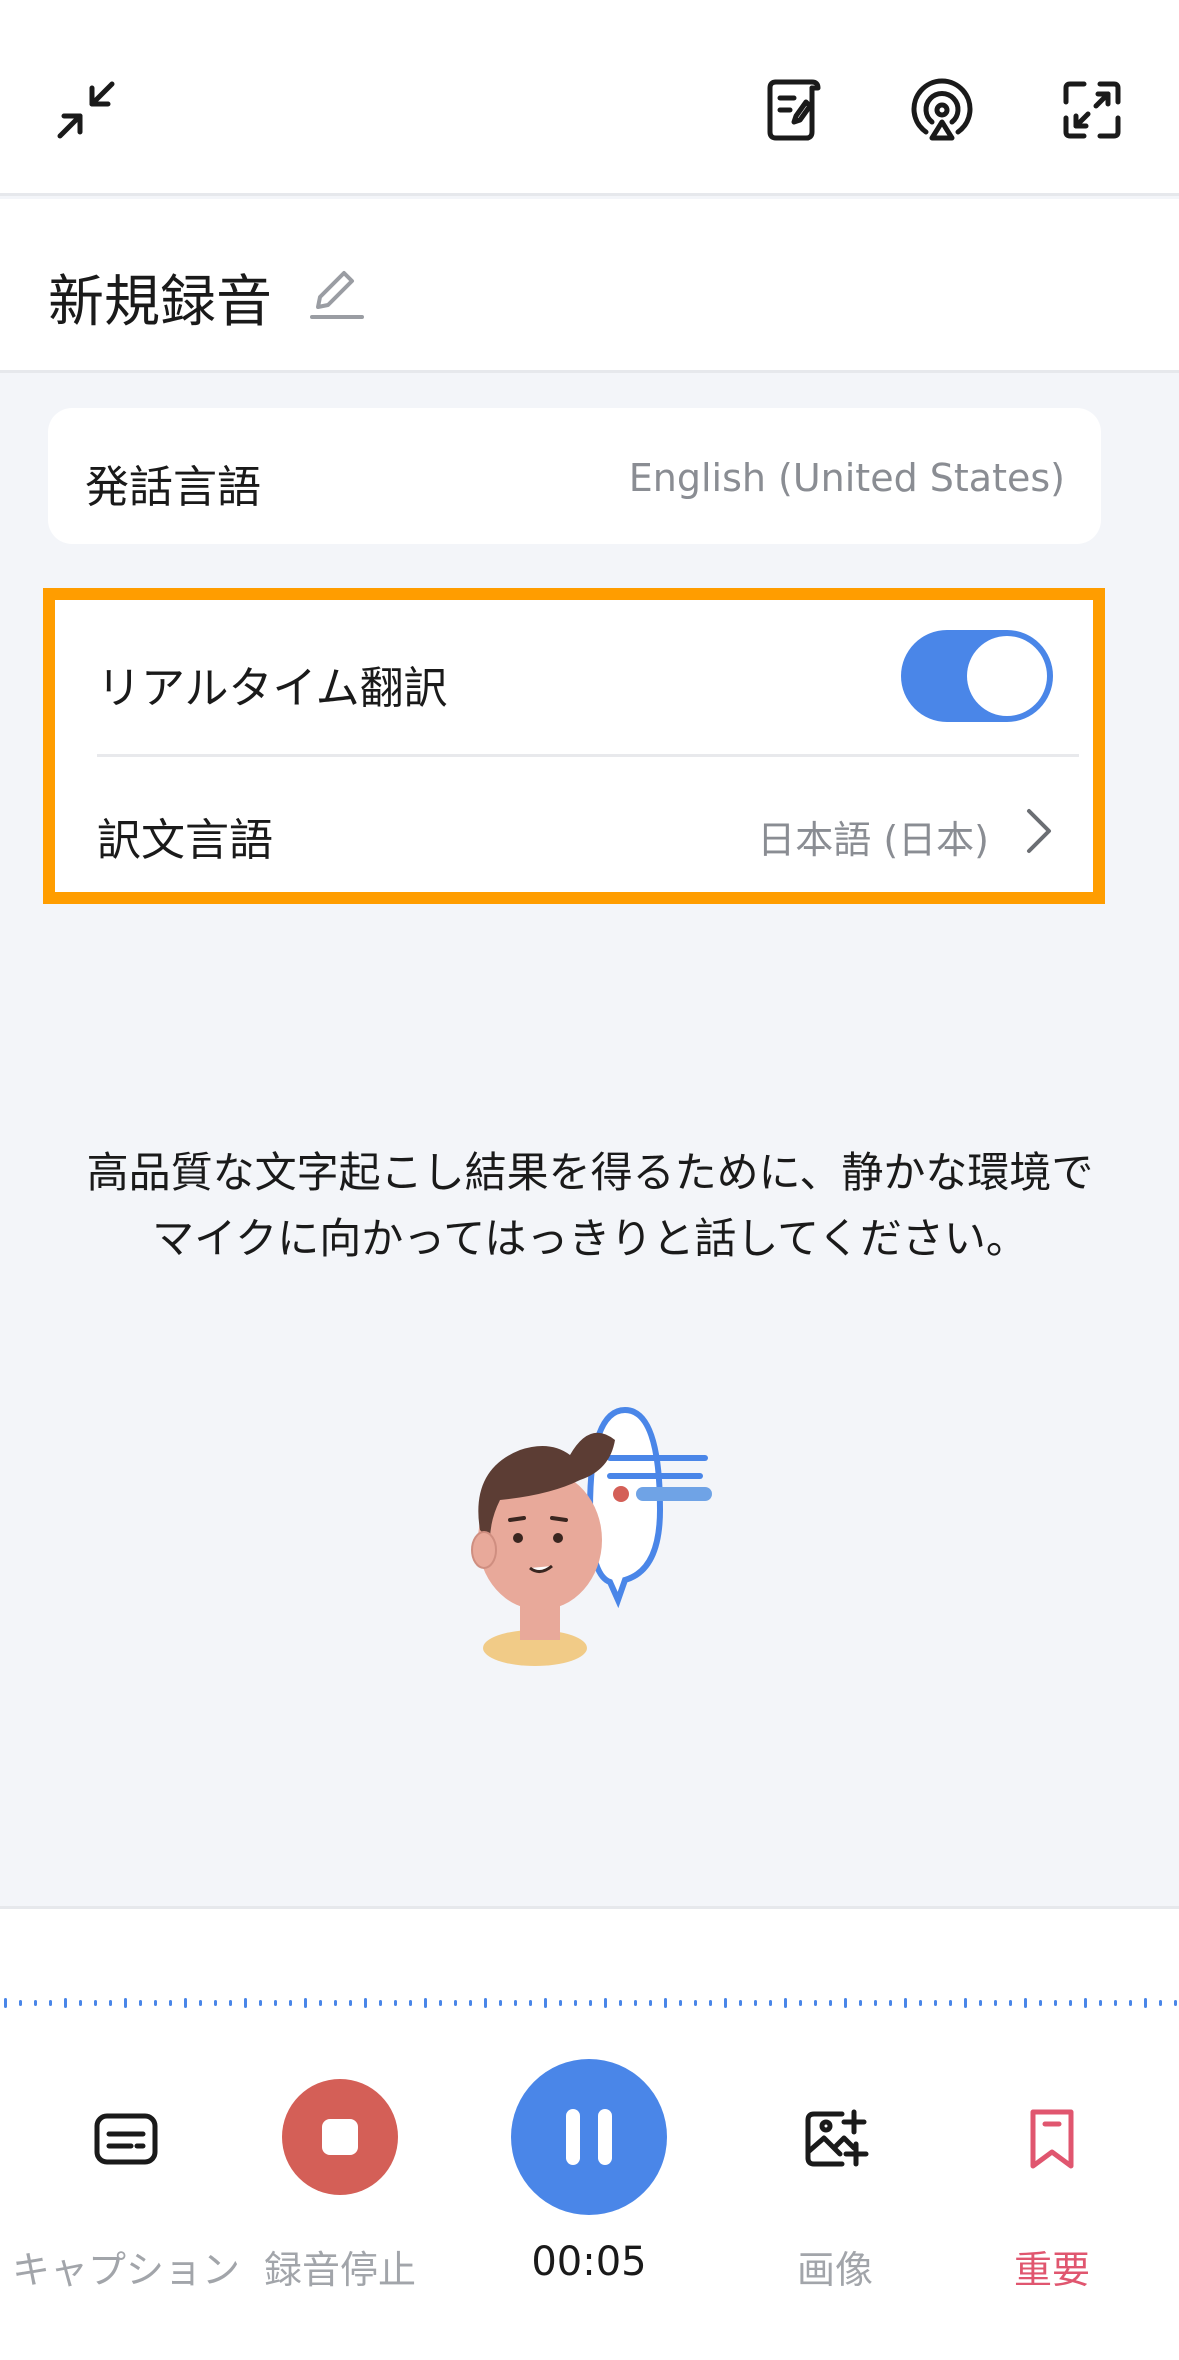 The height and width of the screenshot is (2360, 1179). What do you see at coordinates (846, 478) in the screenshot?
I see `speech-language-value: English (United States)` at bounding box center [846, 478].